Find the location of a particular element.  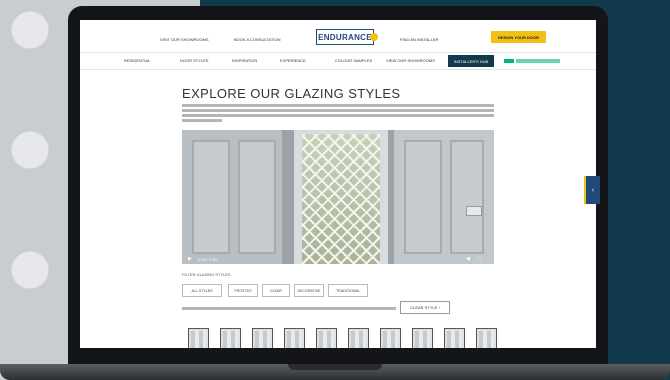

find-installer-link: FIND AN INSTALLER is located at coordinates (419, 39).